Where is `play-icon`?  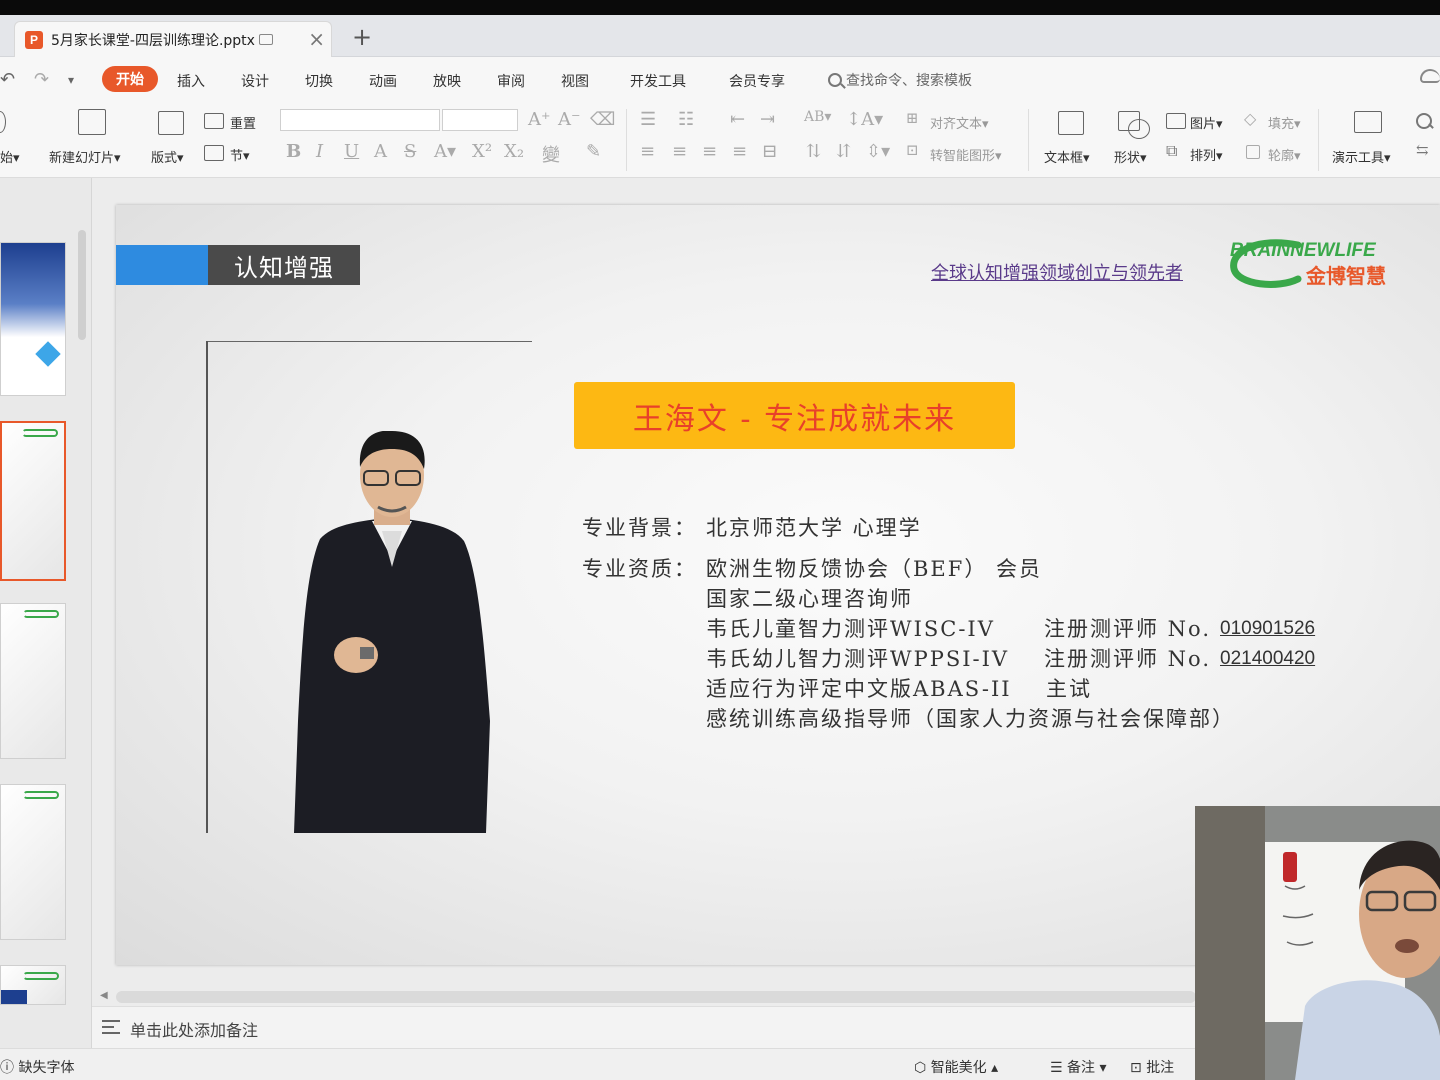
play-icon is located at coordinates (3, 122).